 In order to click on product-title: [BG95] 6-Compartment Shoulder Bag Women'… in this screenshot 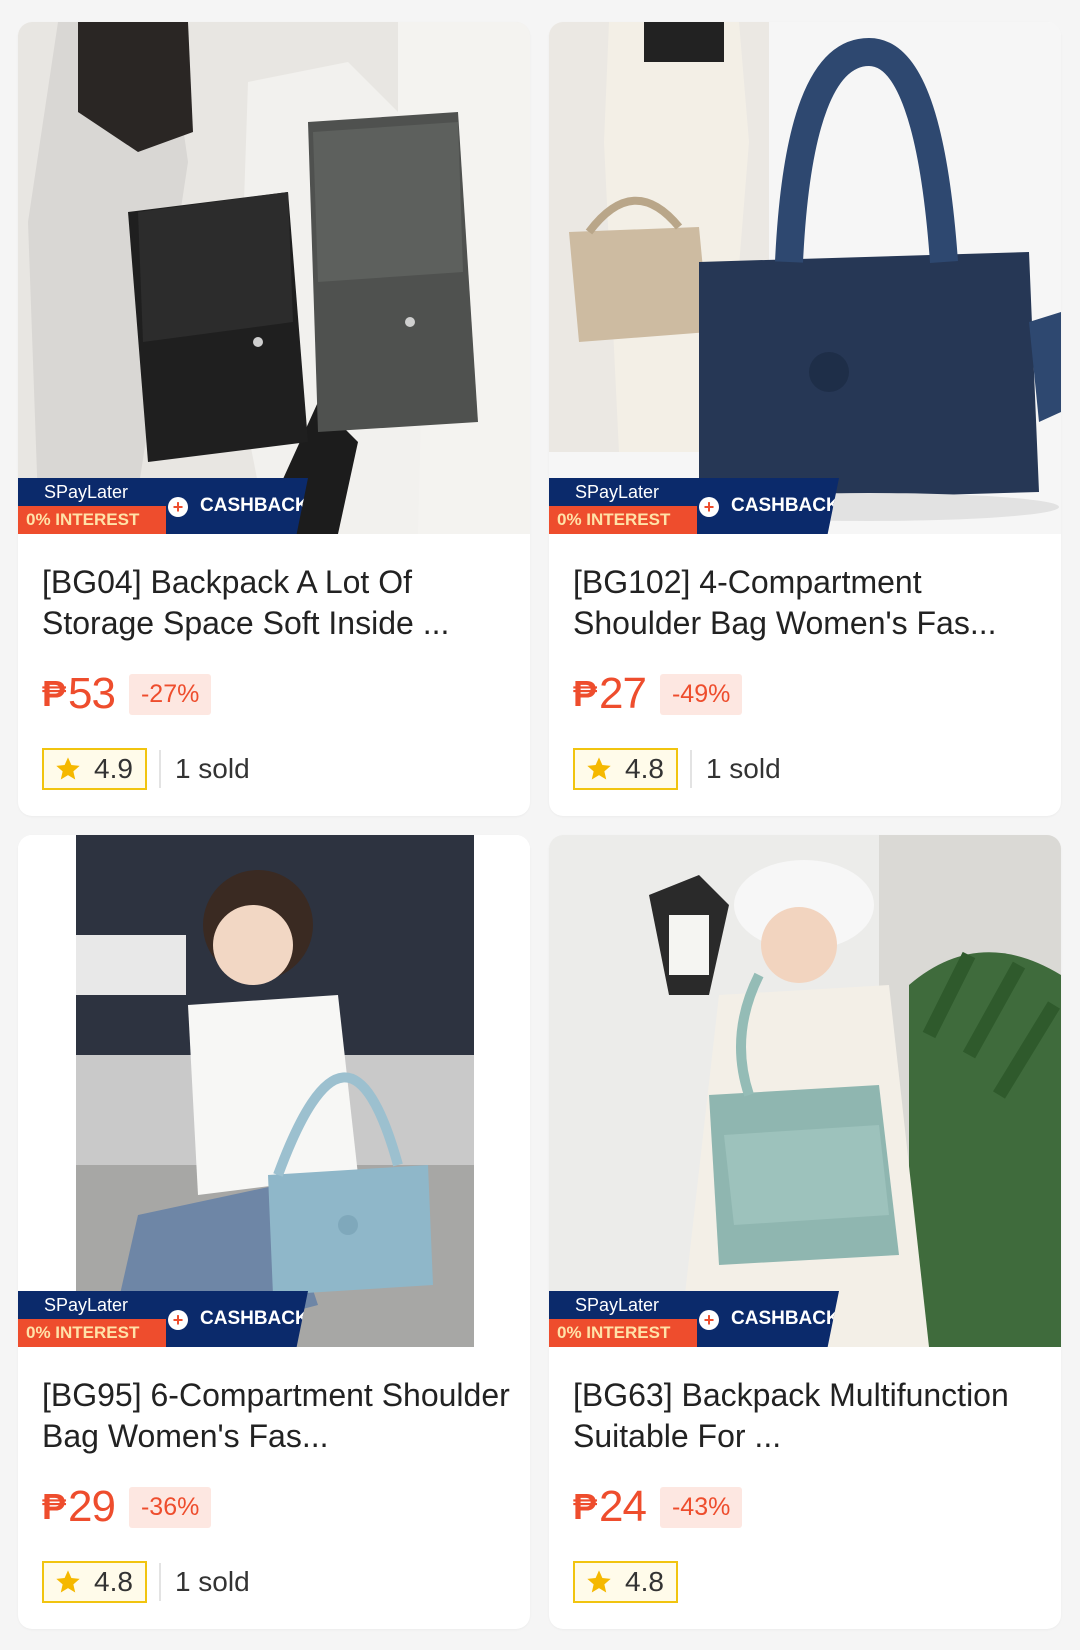, I will do `click(277, 1416)`.